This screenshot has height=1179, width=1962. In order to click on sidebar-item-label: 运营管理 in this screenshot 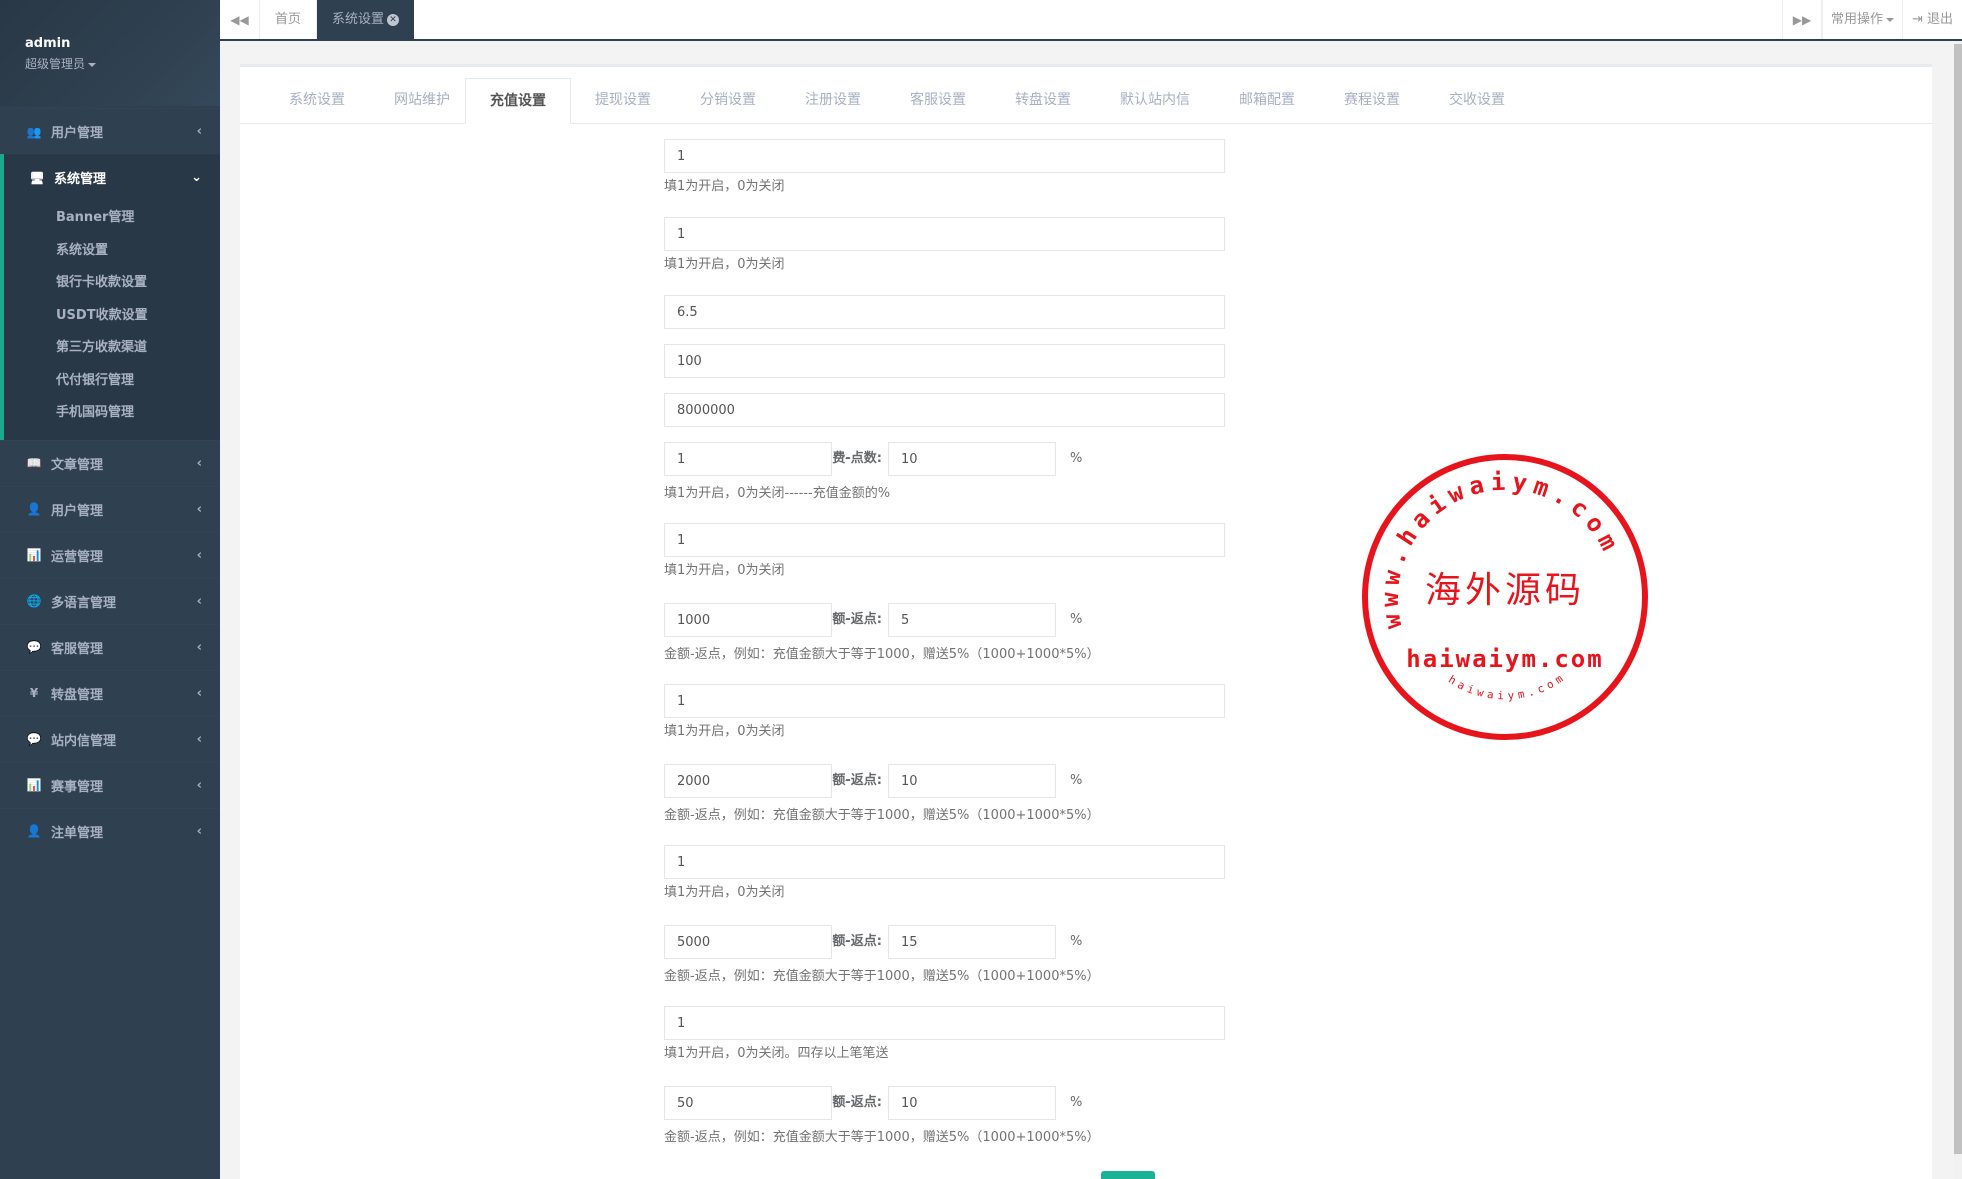, I will do `click(77, 557)`.